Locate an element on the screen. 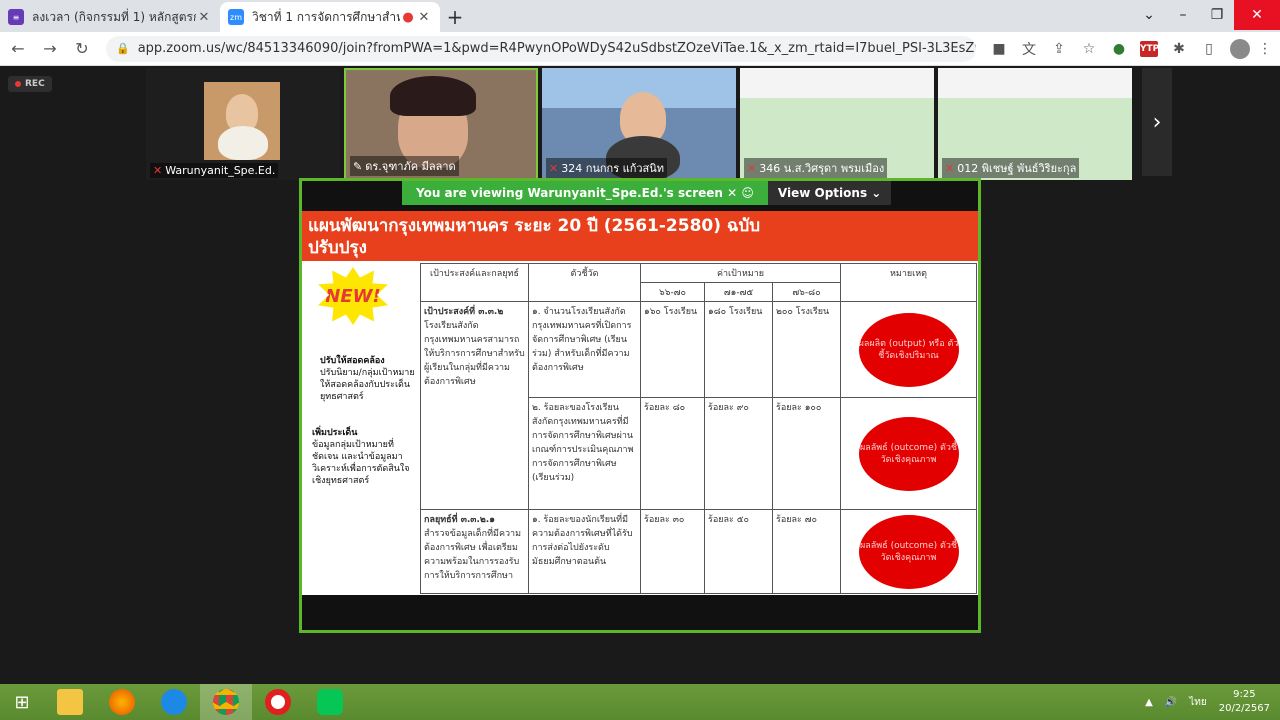 The width and height of the screenshot is (1280, 720). value-cell: ร้อยละ ๘๐ is located at coordinates (672, 453).